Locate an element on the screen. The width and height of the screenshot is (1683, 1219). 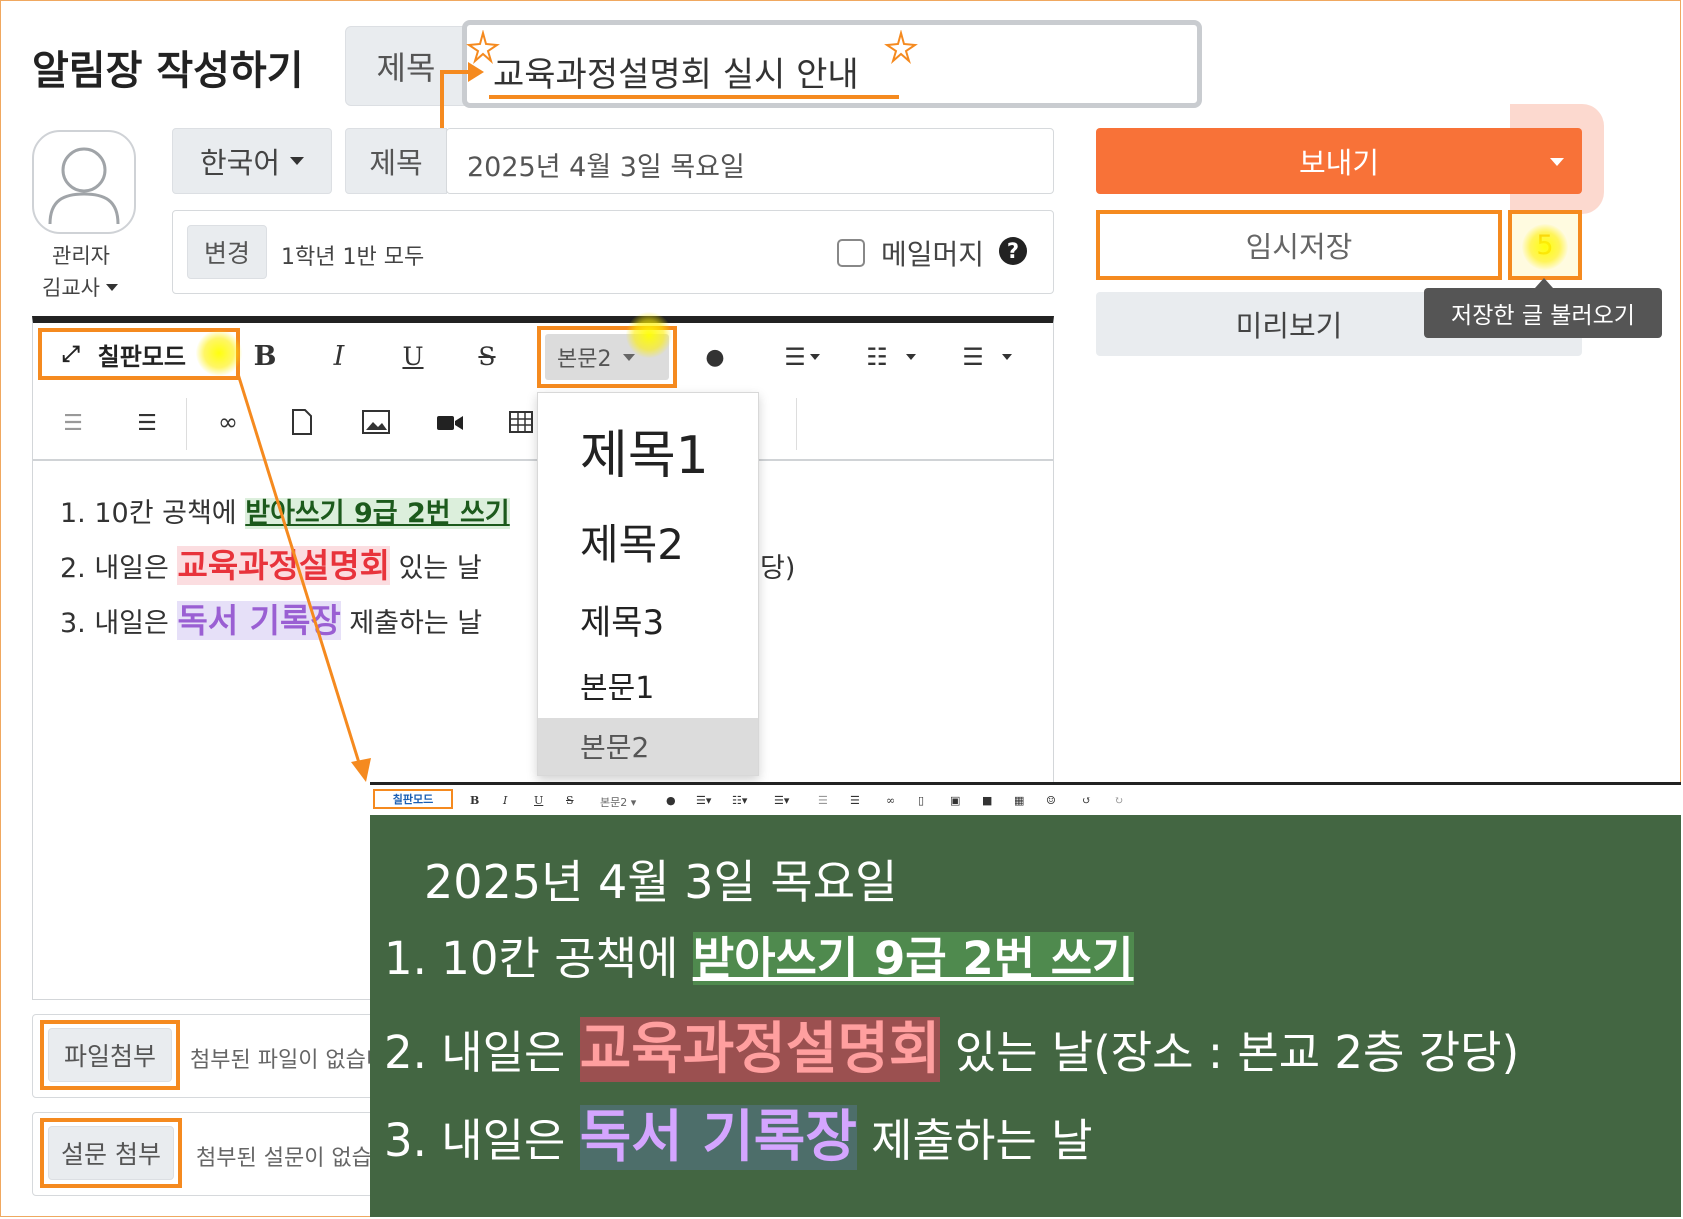
indent-icon: ☰ is located at coordinates (147, 423).